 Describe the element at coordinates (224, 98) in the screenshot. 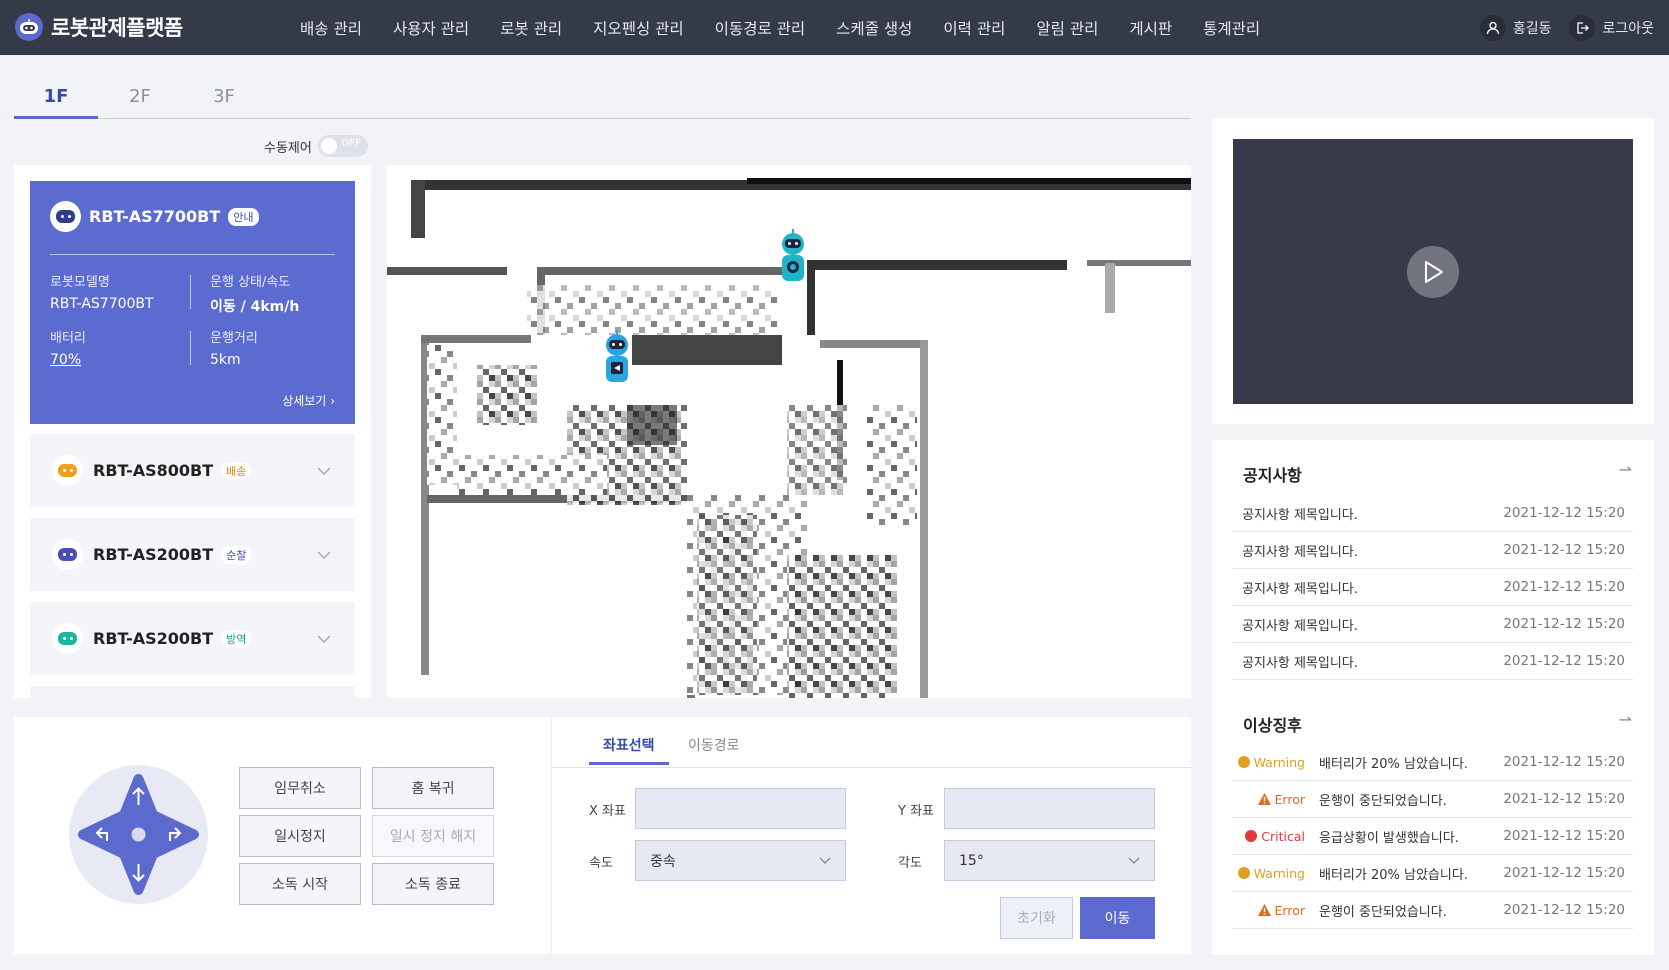

I see `tab-3f: 3F` at that location.